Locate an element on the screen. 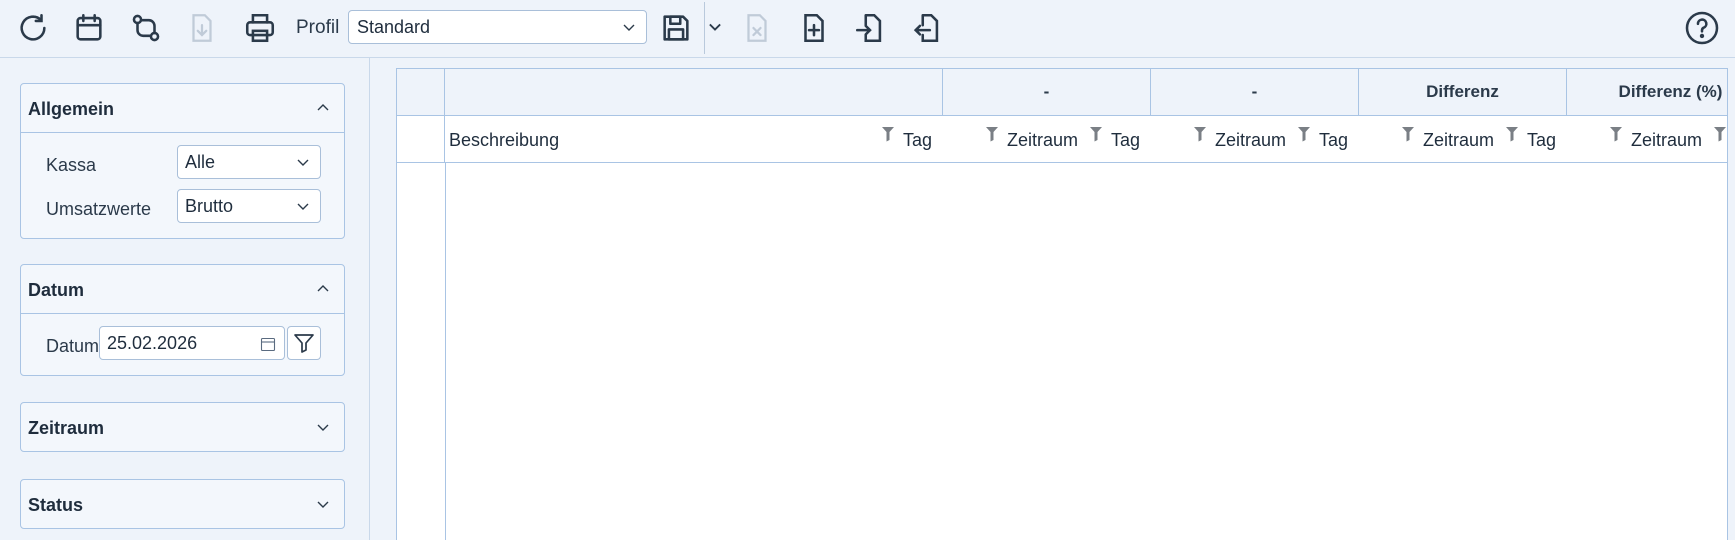  calendar-button is located at coordinates (89, 28).